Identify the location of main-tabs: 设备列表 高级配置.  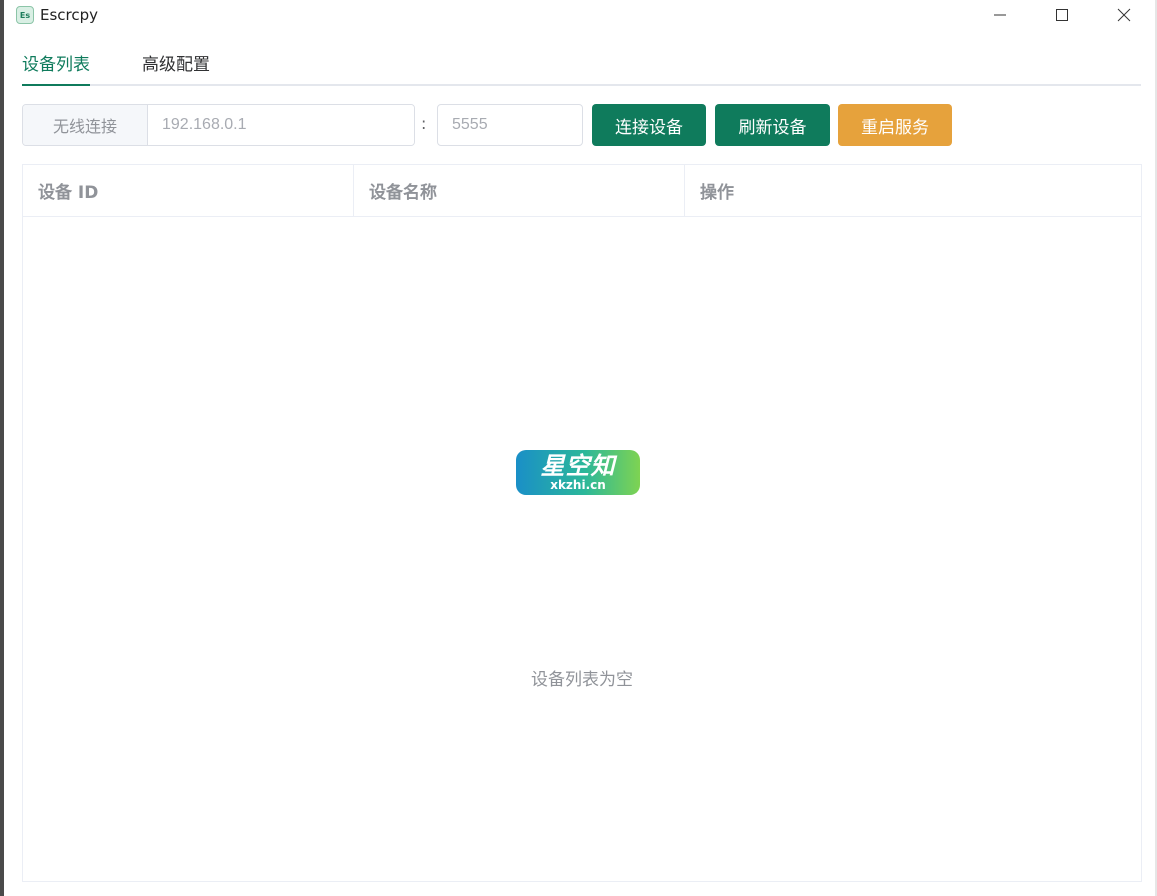
(581, 63).